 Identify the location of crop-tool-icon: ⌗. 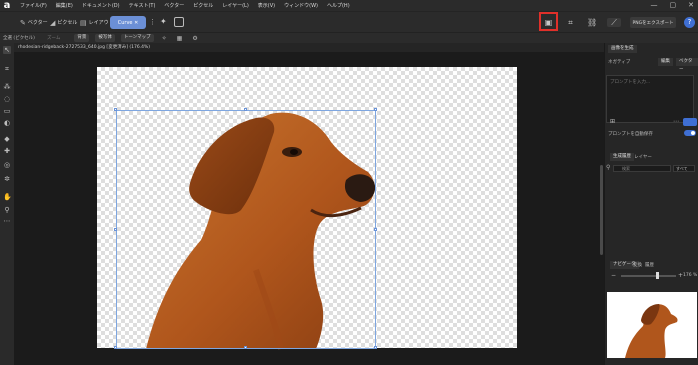
(7, 69).